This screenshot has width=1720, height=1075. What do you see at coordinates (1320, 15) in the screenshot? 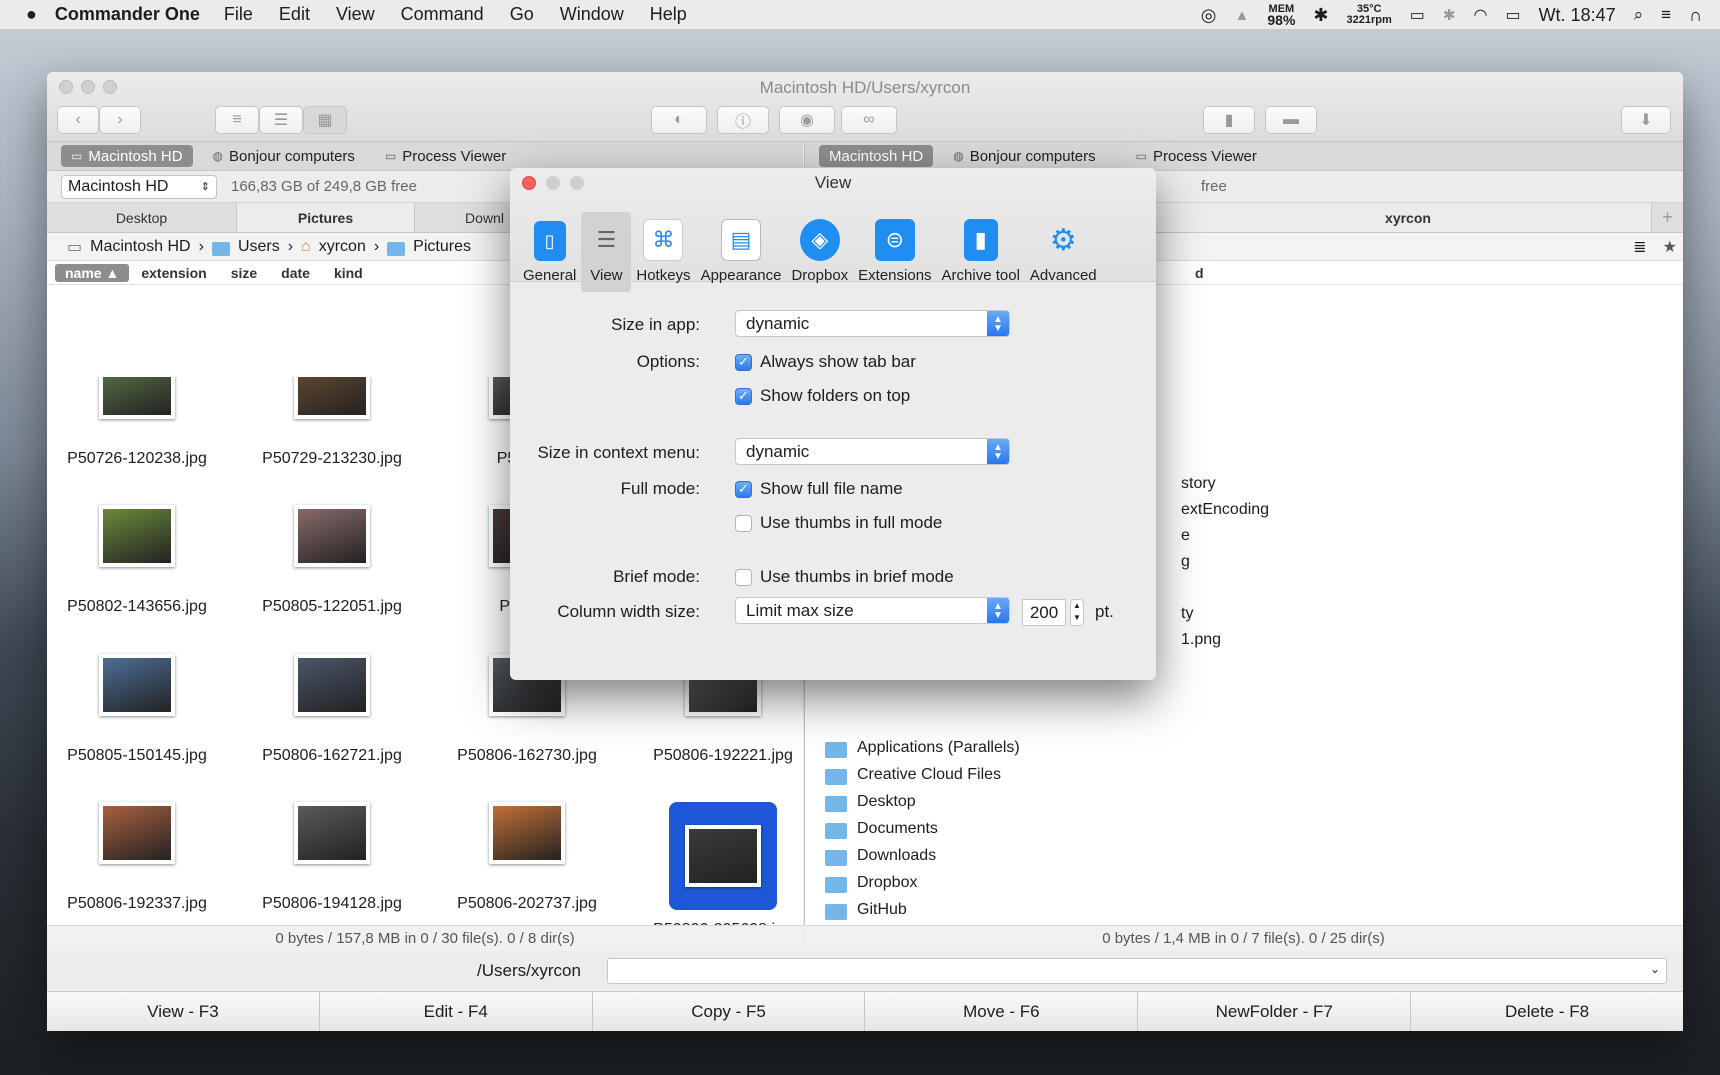
I see `fan-icon: ✱` at bounding box center [1320, 15].